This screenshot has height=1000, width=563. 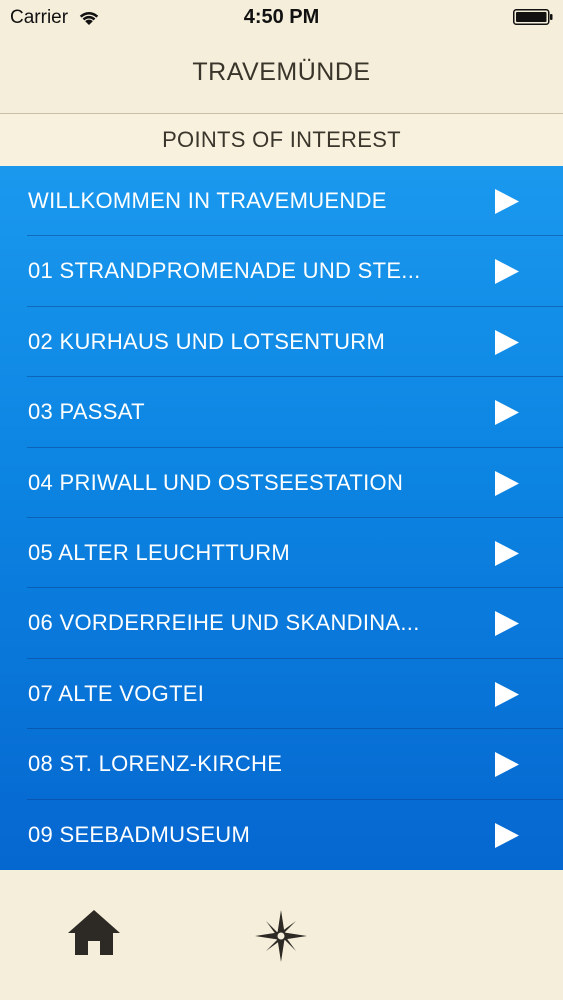 I want to click on list-item: 07 ALTE VOGTEI, so click(x=281, y=694).